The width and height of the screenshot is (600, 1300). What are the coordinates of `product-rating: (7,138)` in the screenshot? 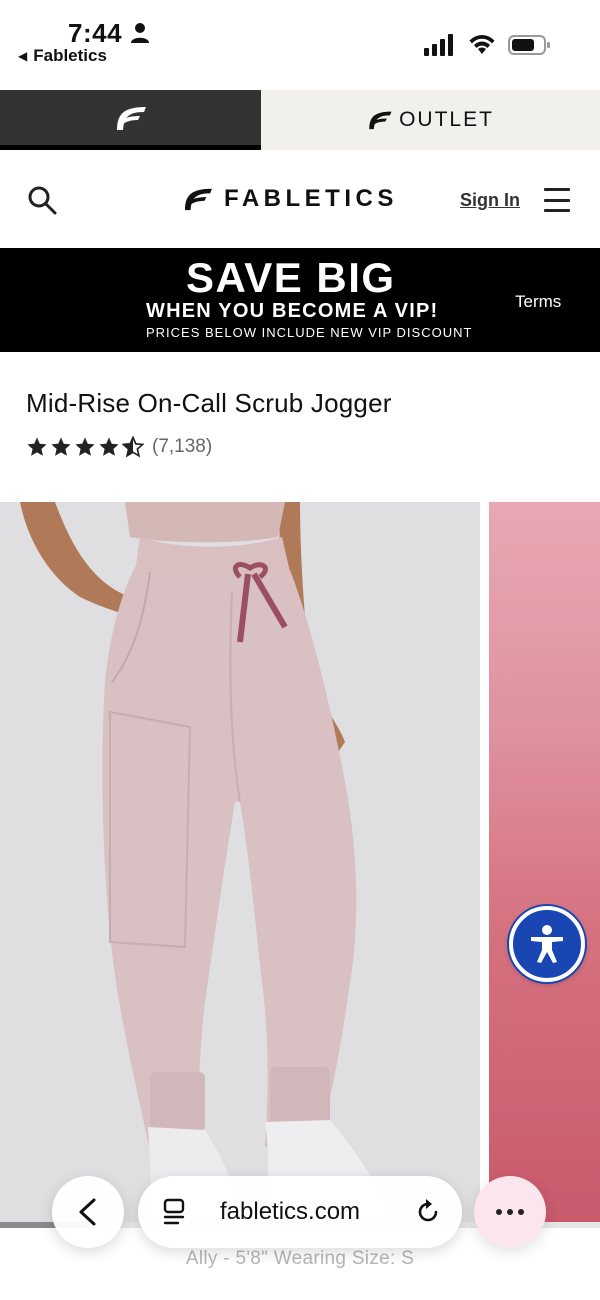 It's located at (119, 447).